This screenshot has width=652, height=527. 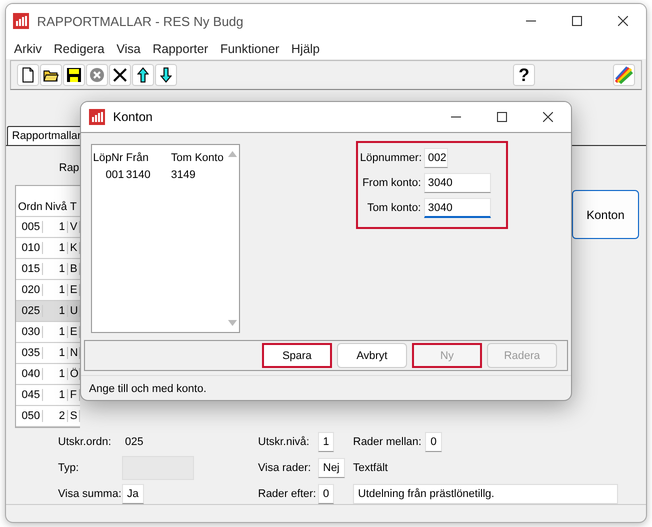 I want to click on field-label: Utskr.ordn:, so click(x=85, y=442).